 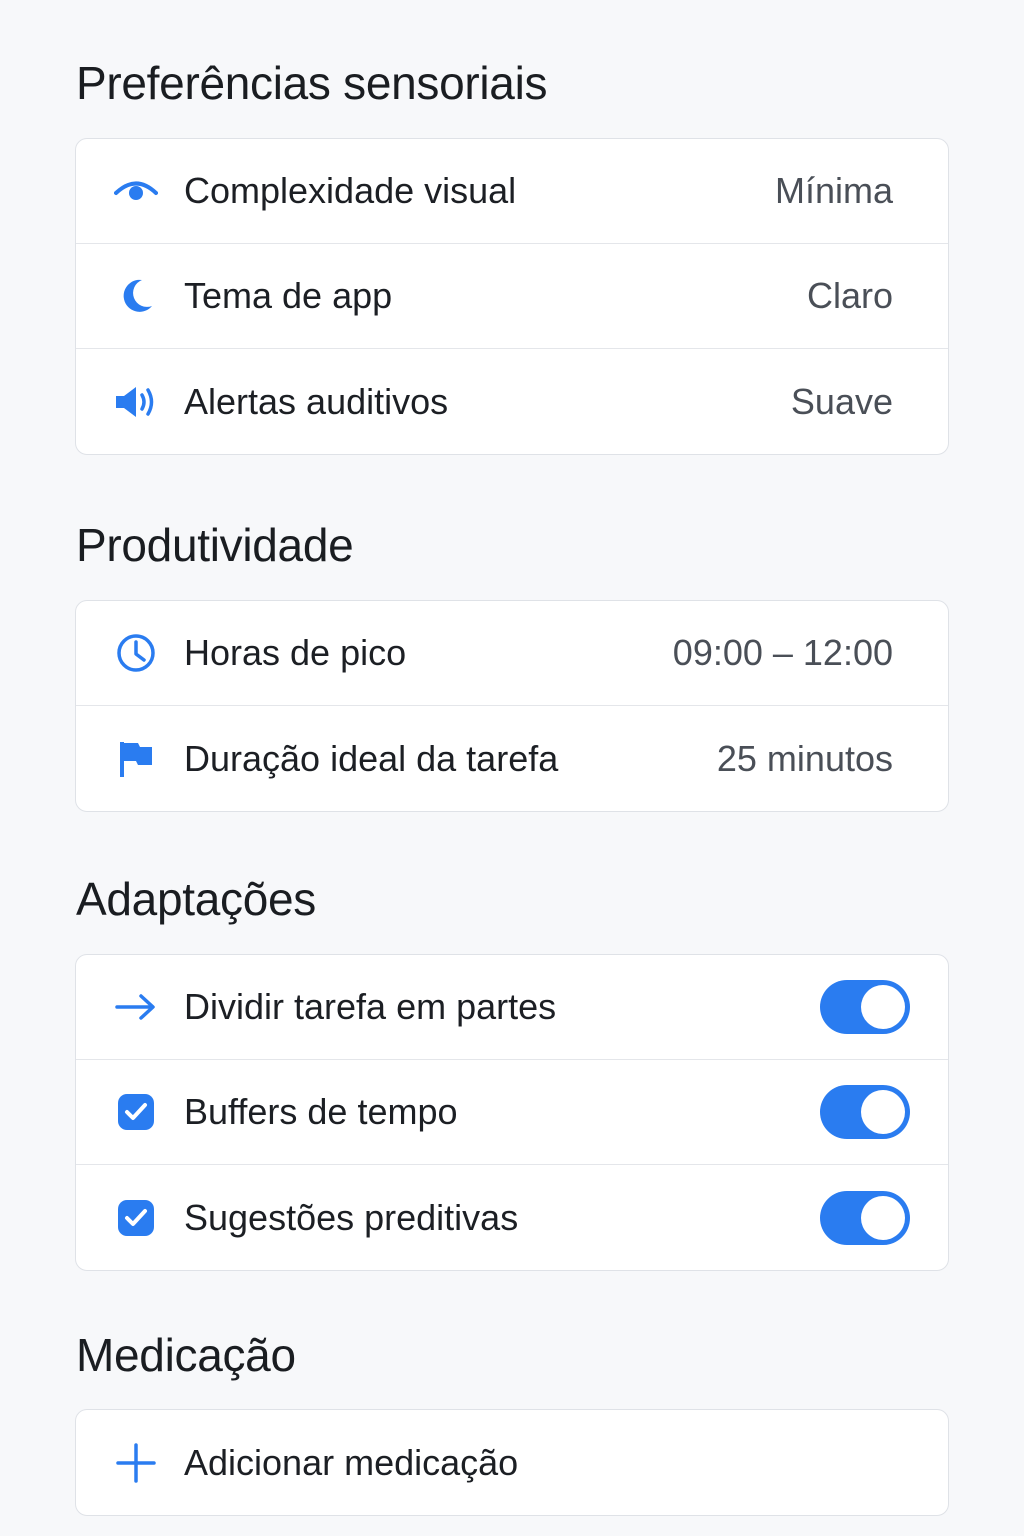 What do you see at coordinates (136, 653) in the screenshot?
I see `clock-icon` at bounding box center [136, 653].